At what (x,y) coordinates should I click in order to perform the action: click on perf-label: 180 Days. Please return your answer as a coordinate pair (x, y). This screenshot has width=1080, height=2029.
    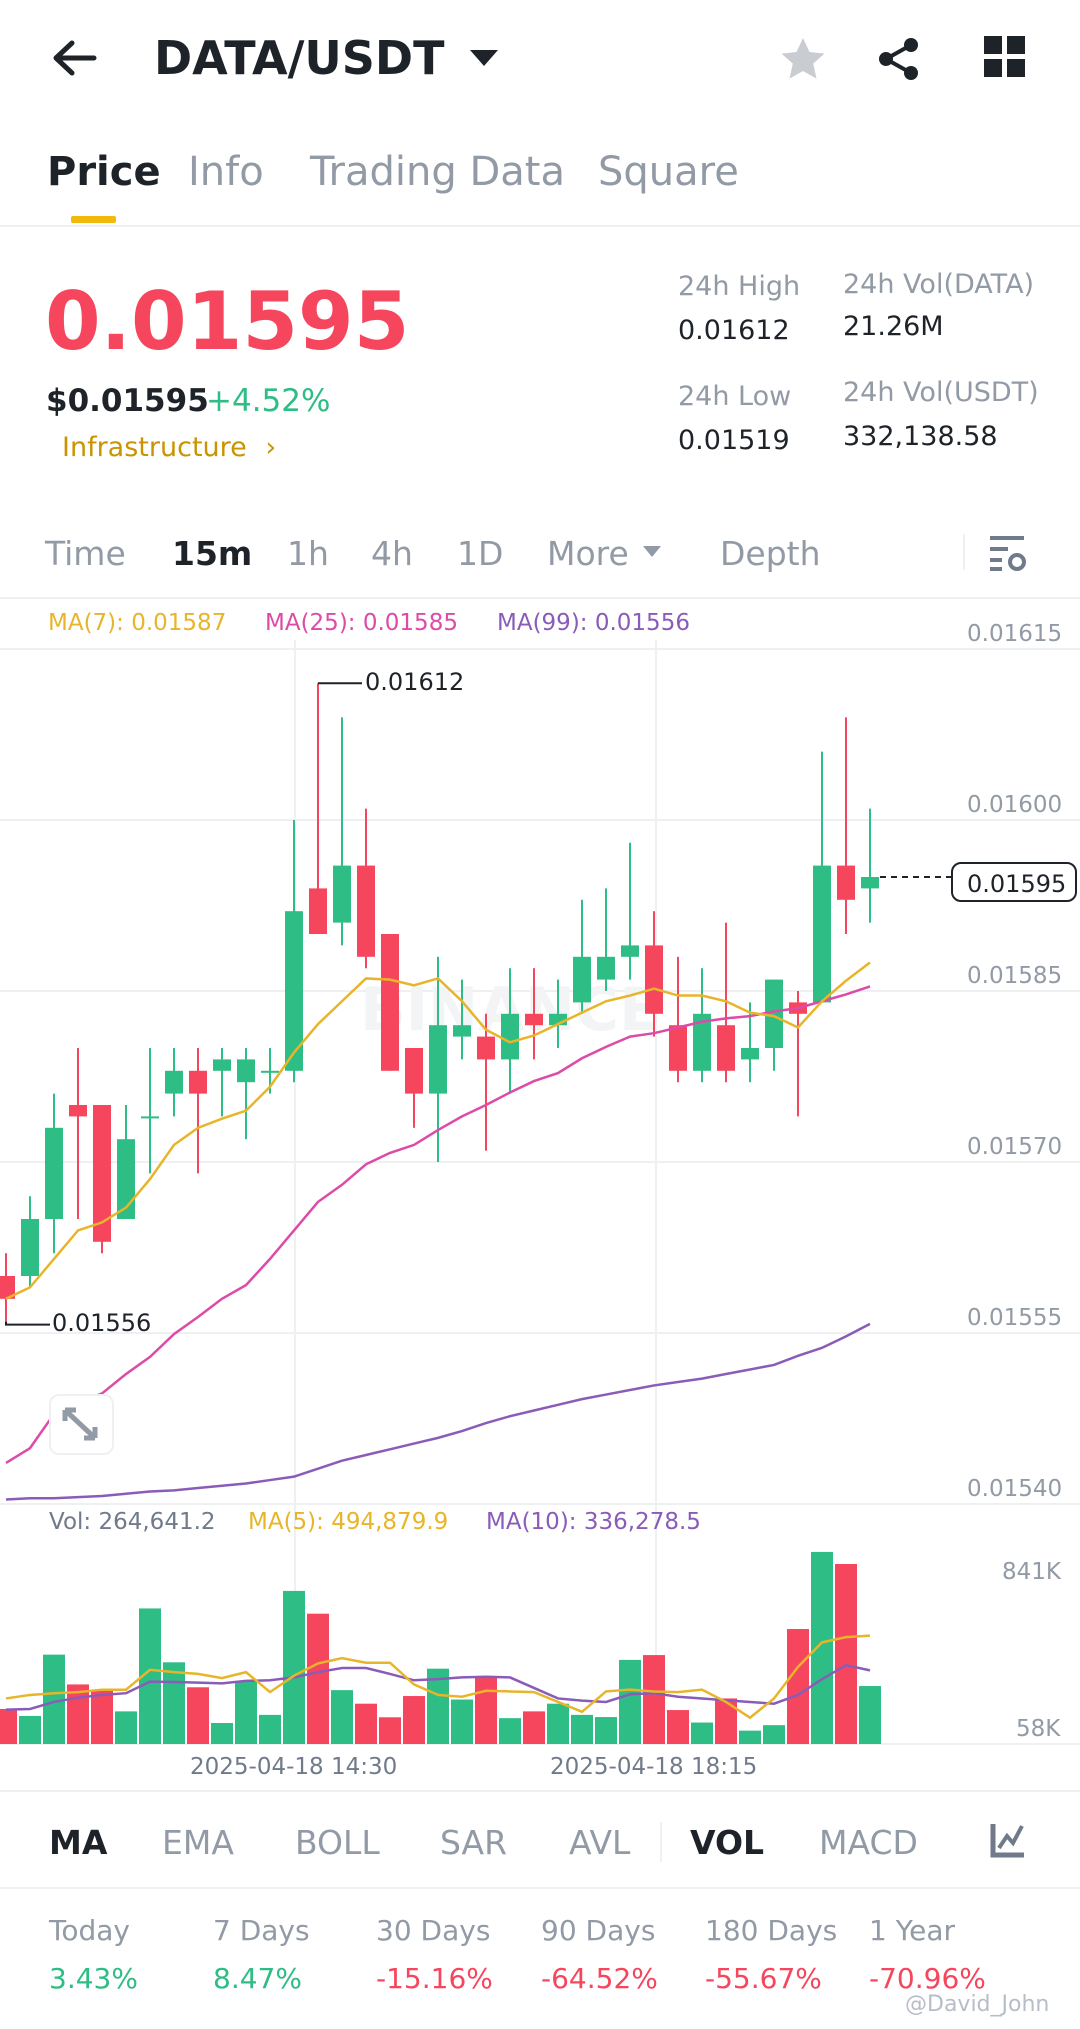
    Looking at the image, I should click on (771, 1930).